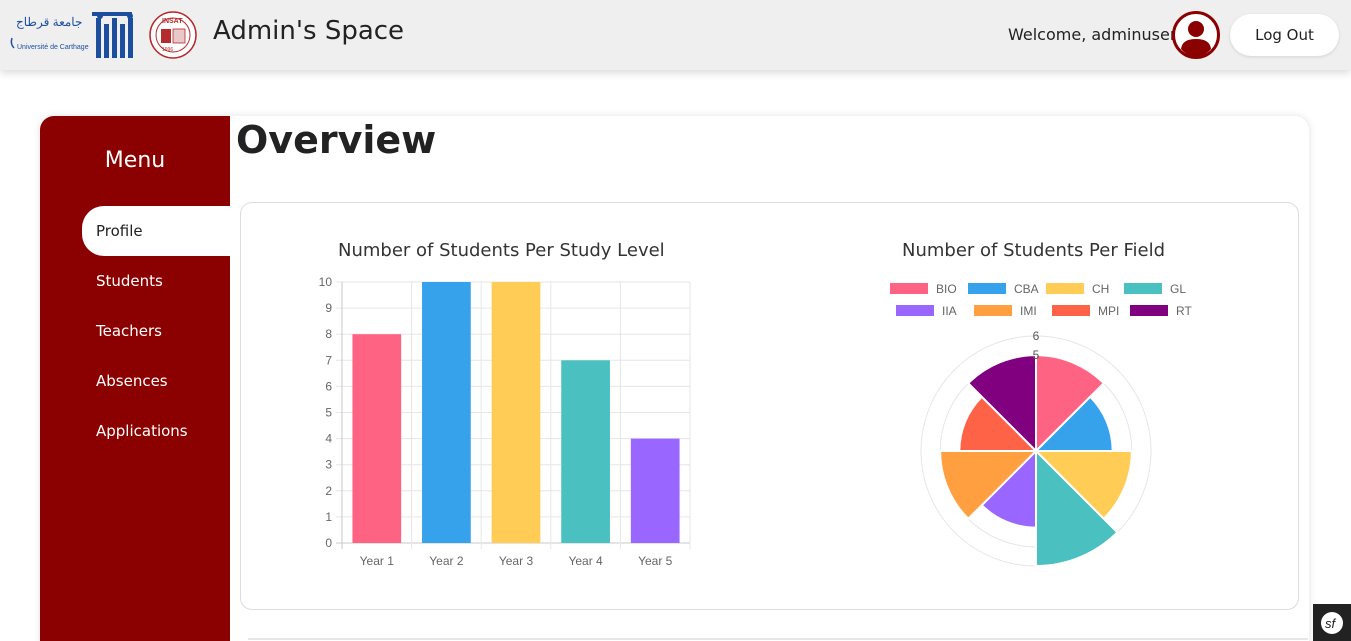 The height and width of the screenshot is (641, 1351). What do you see at coordinates (49, 22) in the screenshot?
I see `logo-arabic-text: جامعة قرطاج` at bounding box center [49, 22].